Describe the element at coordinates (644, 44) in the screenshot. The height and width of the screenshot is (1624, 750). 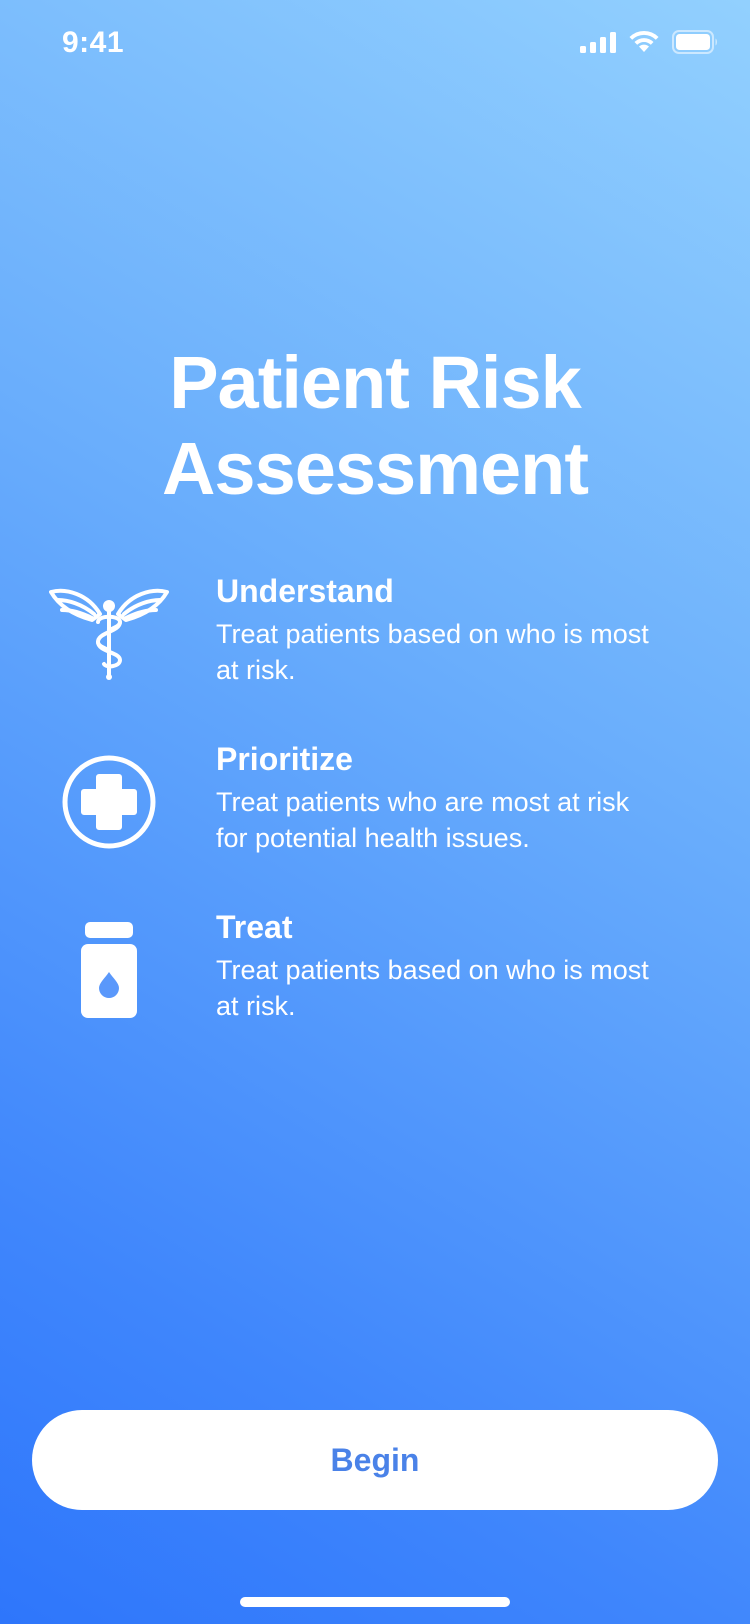
I see `wifi-icon` at that location.